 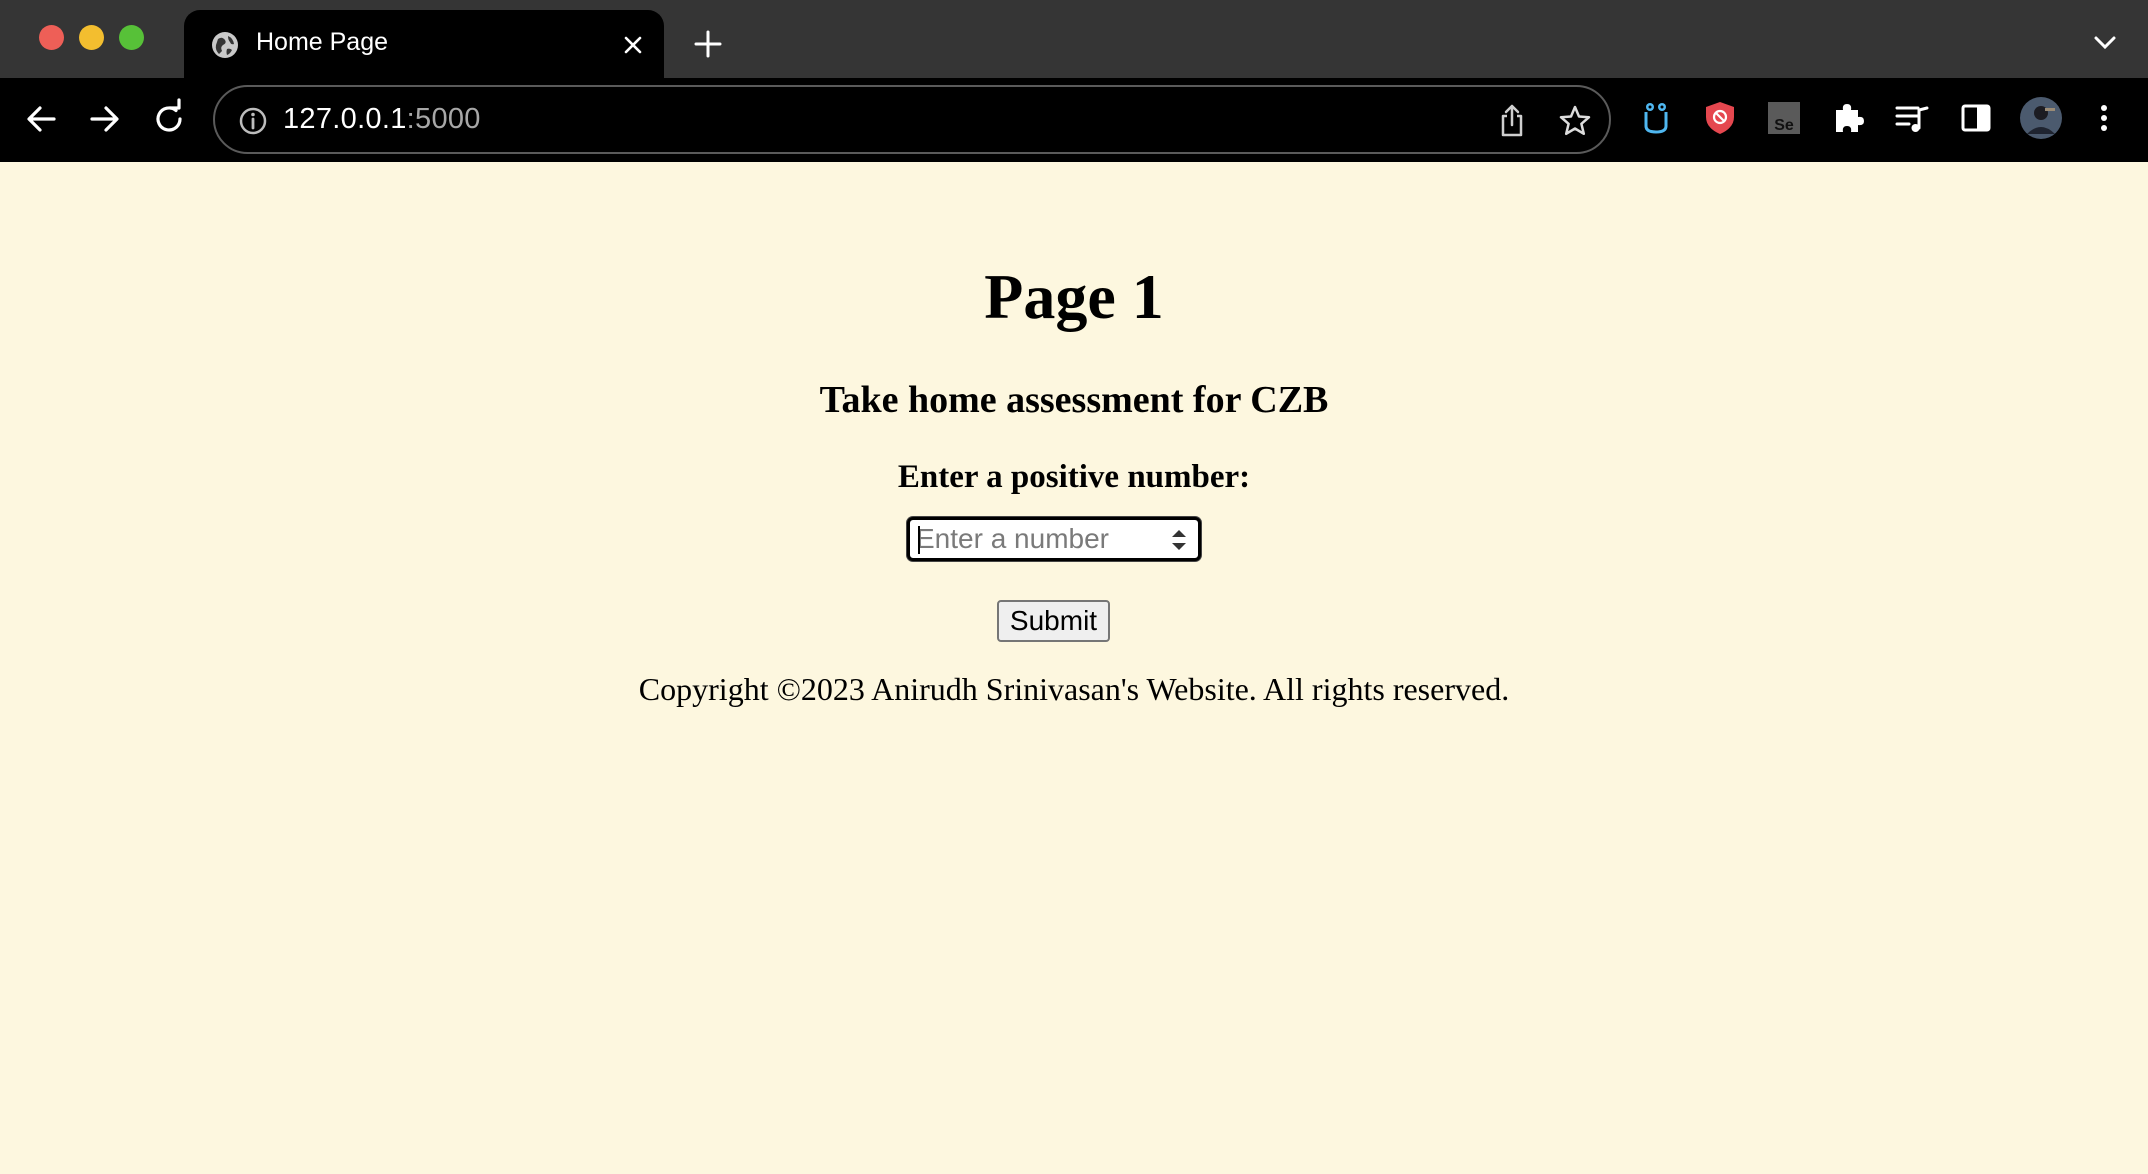 I want to click on address-bar: 127.0.0.1:5000, so click(x=912, y=119).